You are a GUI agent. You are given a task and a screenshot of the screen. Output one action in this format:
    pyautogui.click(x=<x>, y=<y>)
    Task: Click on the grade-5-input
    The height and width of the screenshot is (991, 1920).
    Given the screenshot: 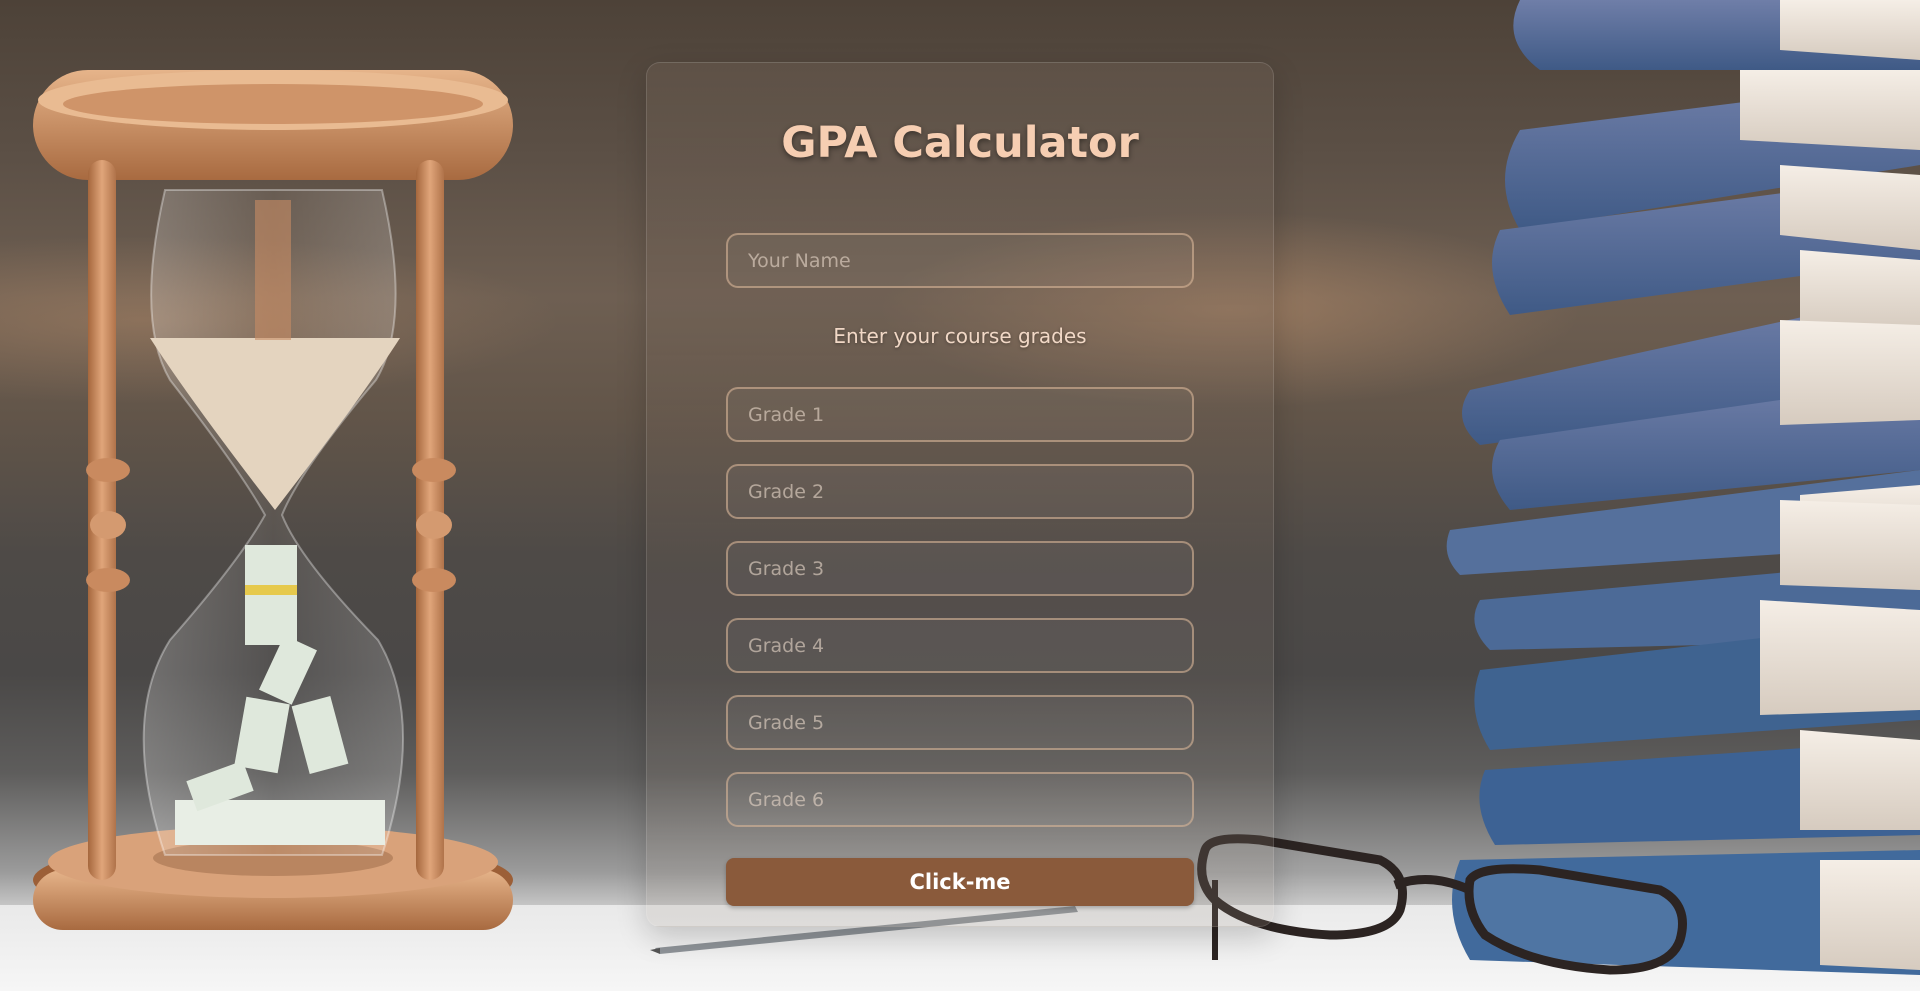 What is the action you would take?
    pyautogui.click(x=960, y=722)
    